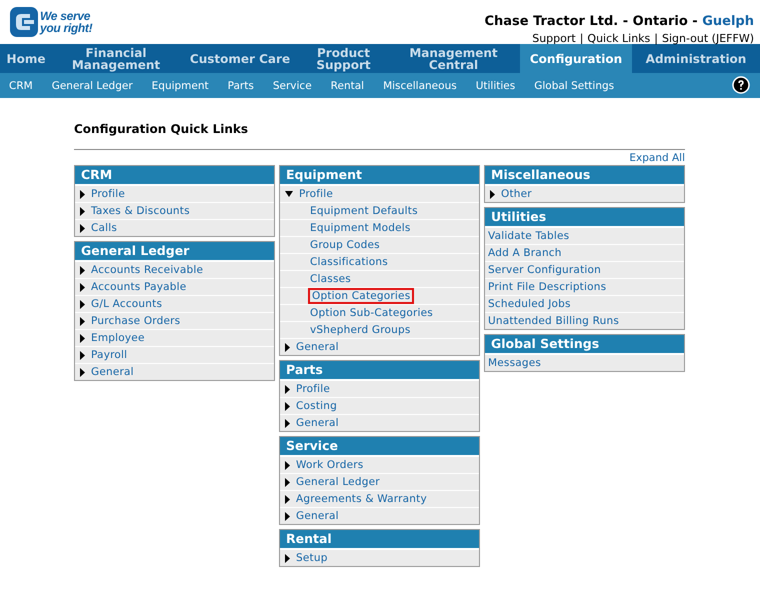 The height and width of the screenshot is (593, 760). I want to click on menu-link: Payroll, so click(109, 355).